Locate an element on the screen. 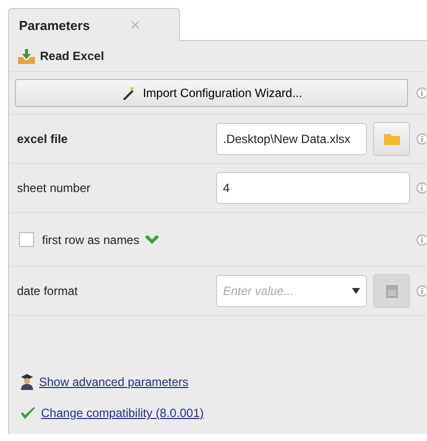  download-tray-icon is located at coordinates (26, 56).